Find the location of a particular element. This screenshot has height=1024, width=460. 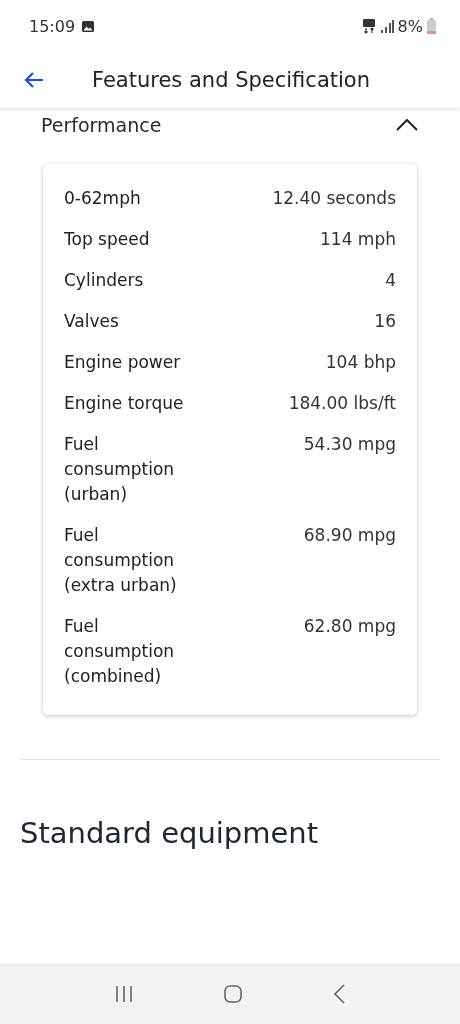

recent-apps-icon is located at coordinates (124, 993).